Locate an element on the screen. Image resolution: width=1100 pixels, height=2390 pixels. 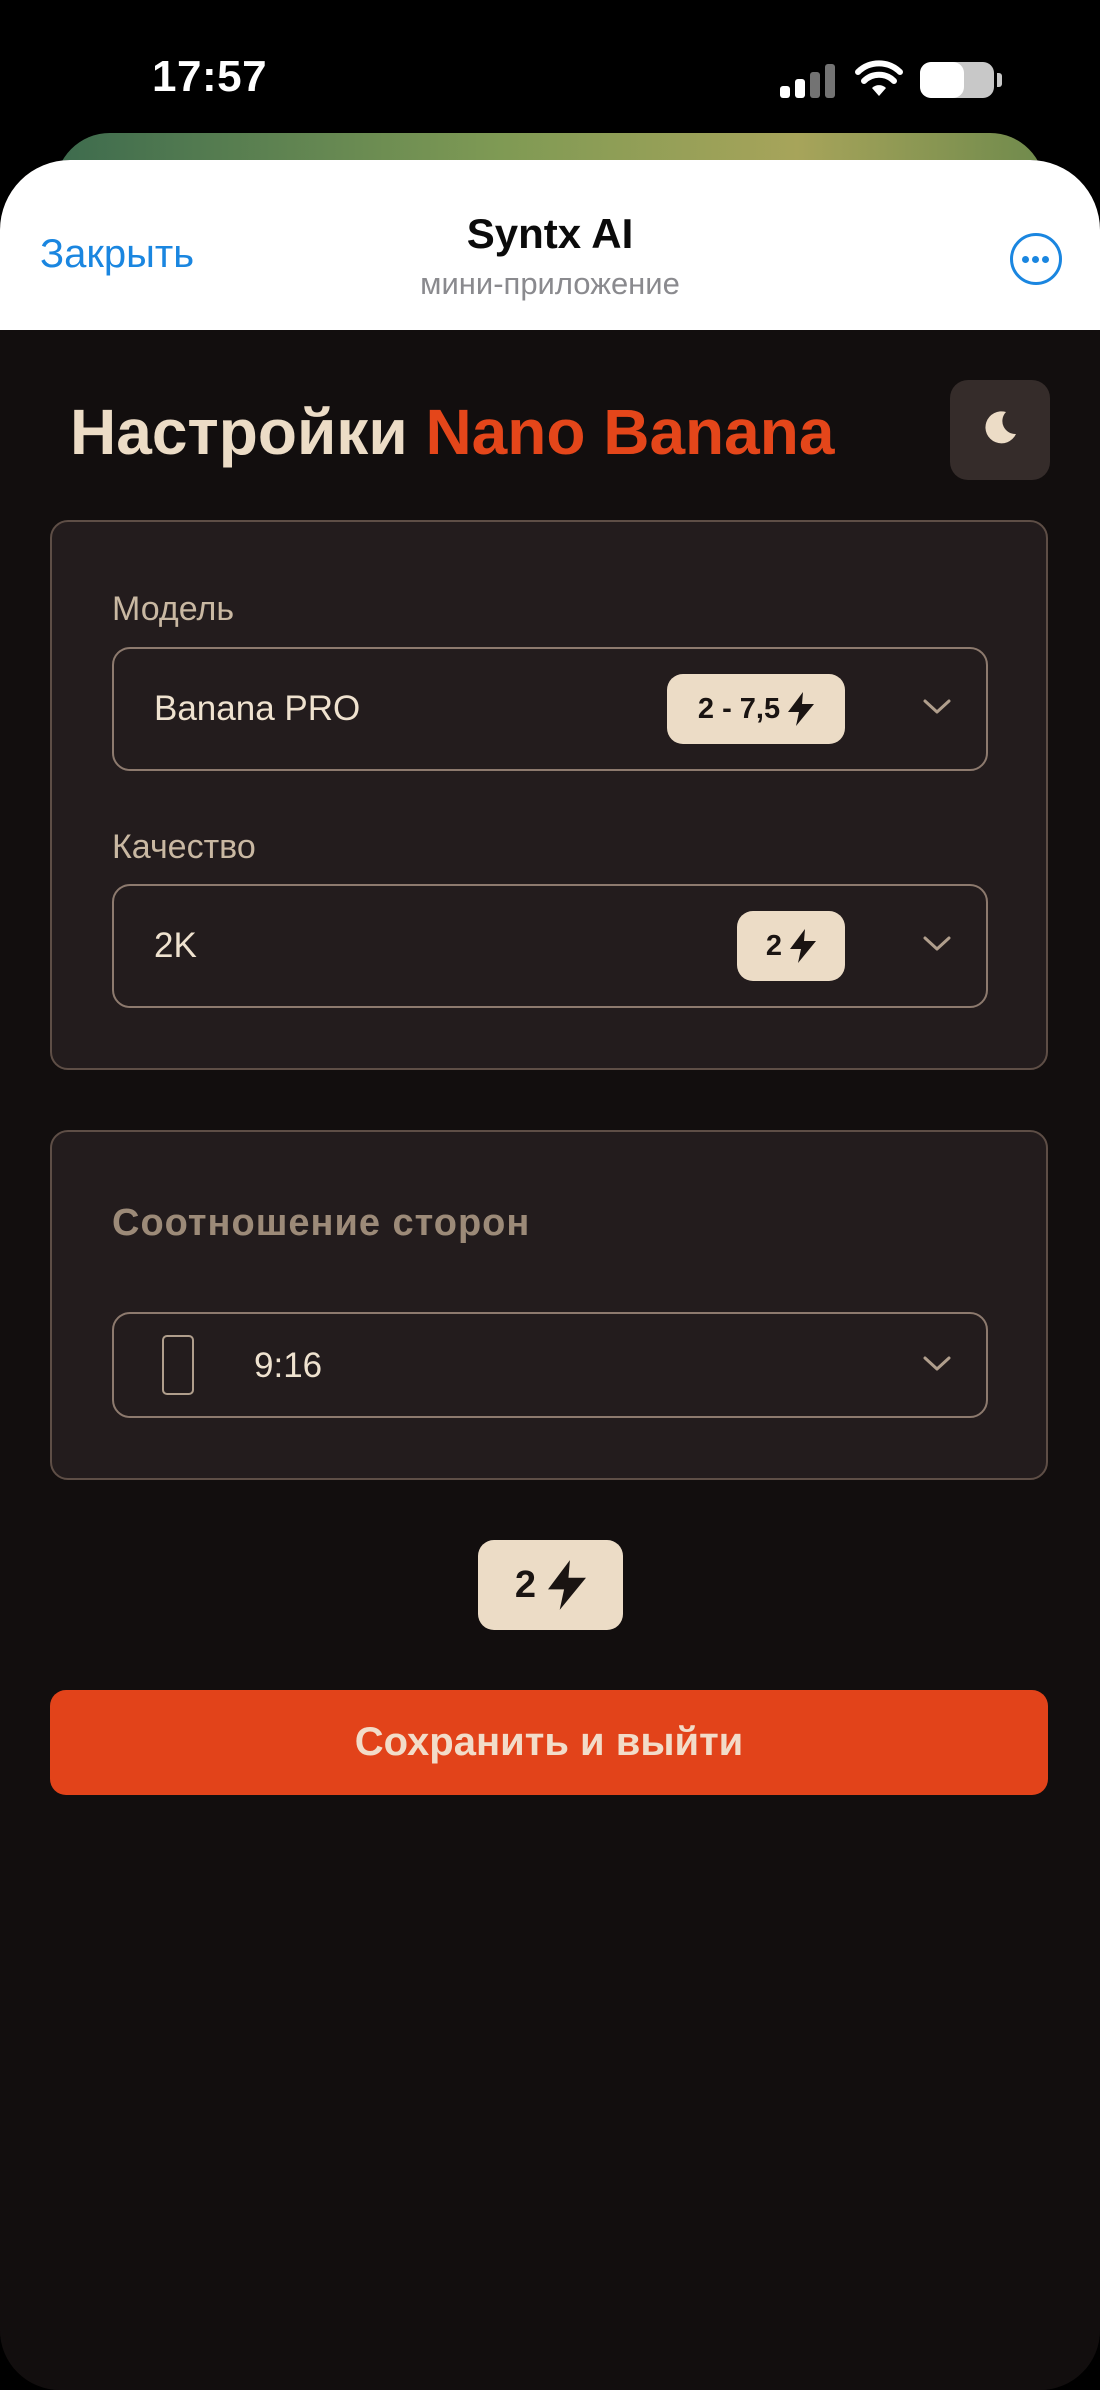
quality-cost-badge: 2 is located at coordinates (791, 946).